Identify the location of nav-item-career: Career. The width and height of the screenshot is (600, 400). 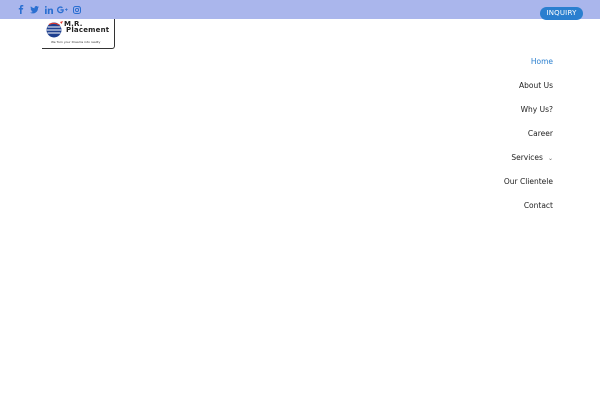
(528, 139).